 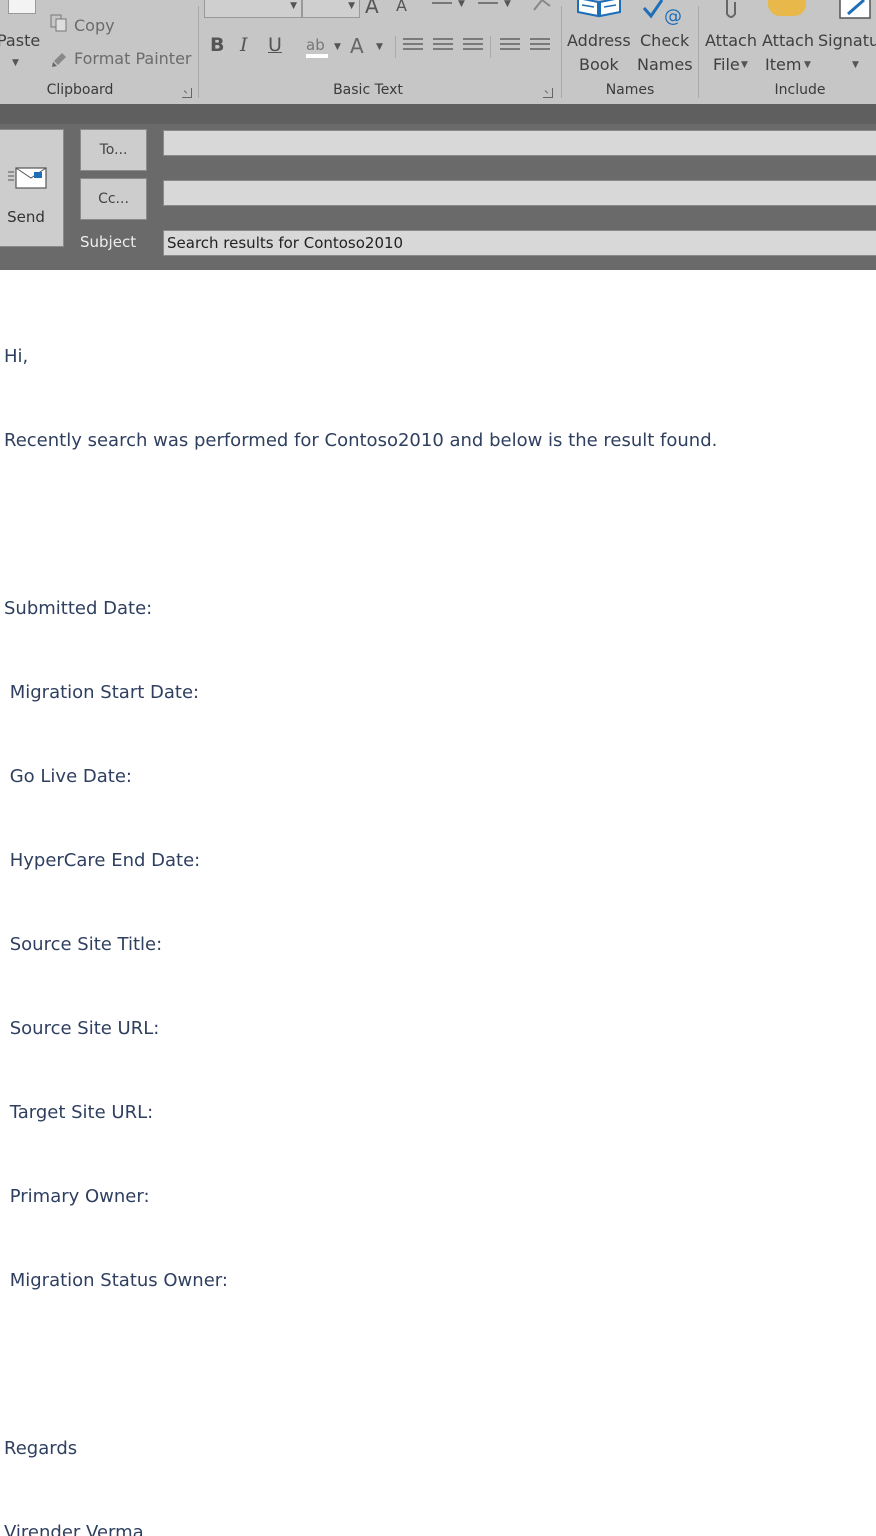 I want to click on attach-file-label-2: File, so click(x=726, y=64).